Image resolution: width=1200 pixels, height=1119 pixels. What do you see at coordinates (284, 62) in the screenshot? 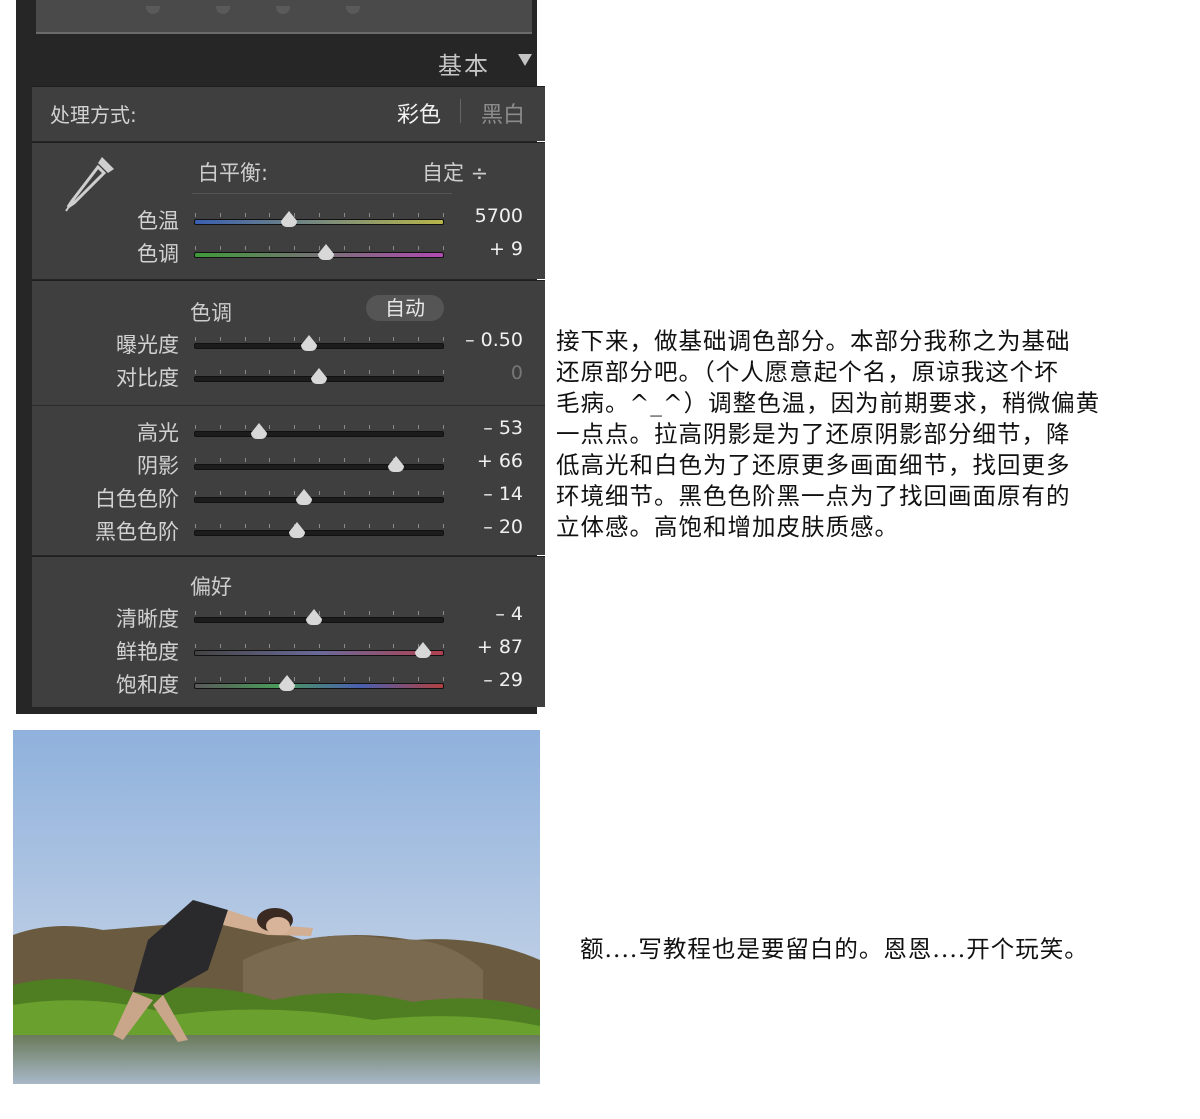
I see `basic-panel-header: 基本` at bounding box center [284, 62].